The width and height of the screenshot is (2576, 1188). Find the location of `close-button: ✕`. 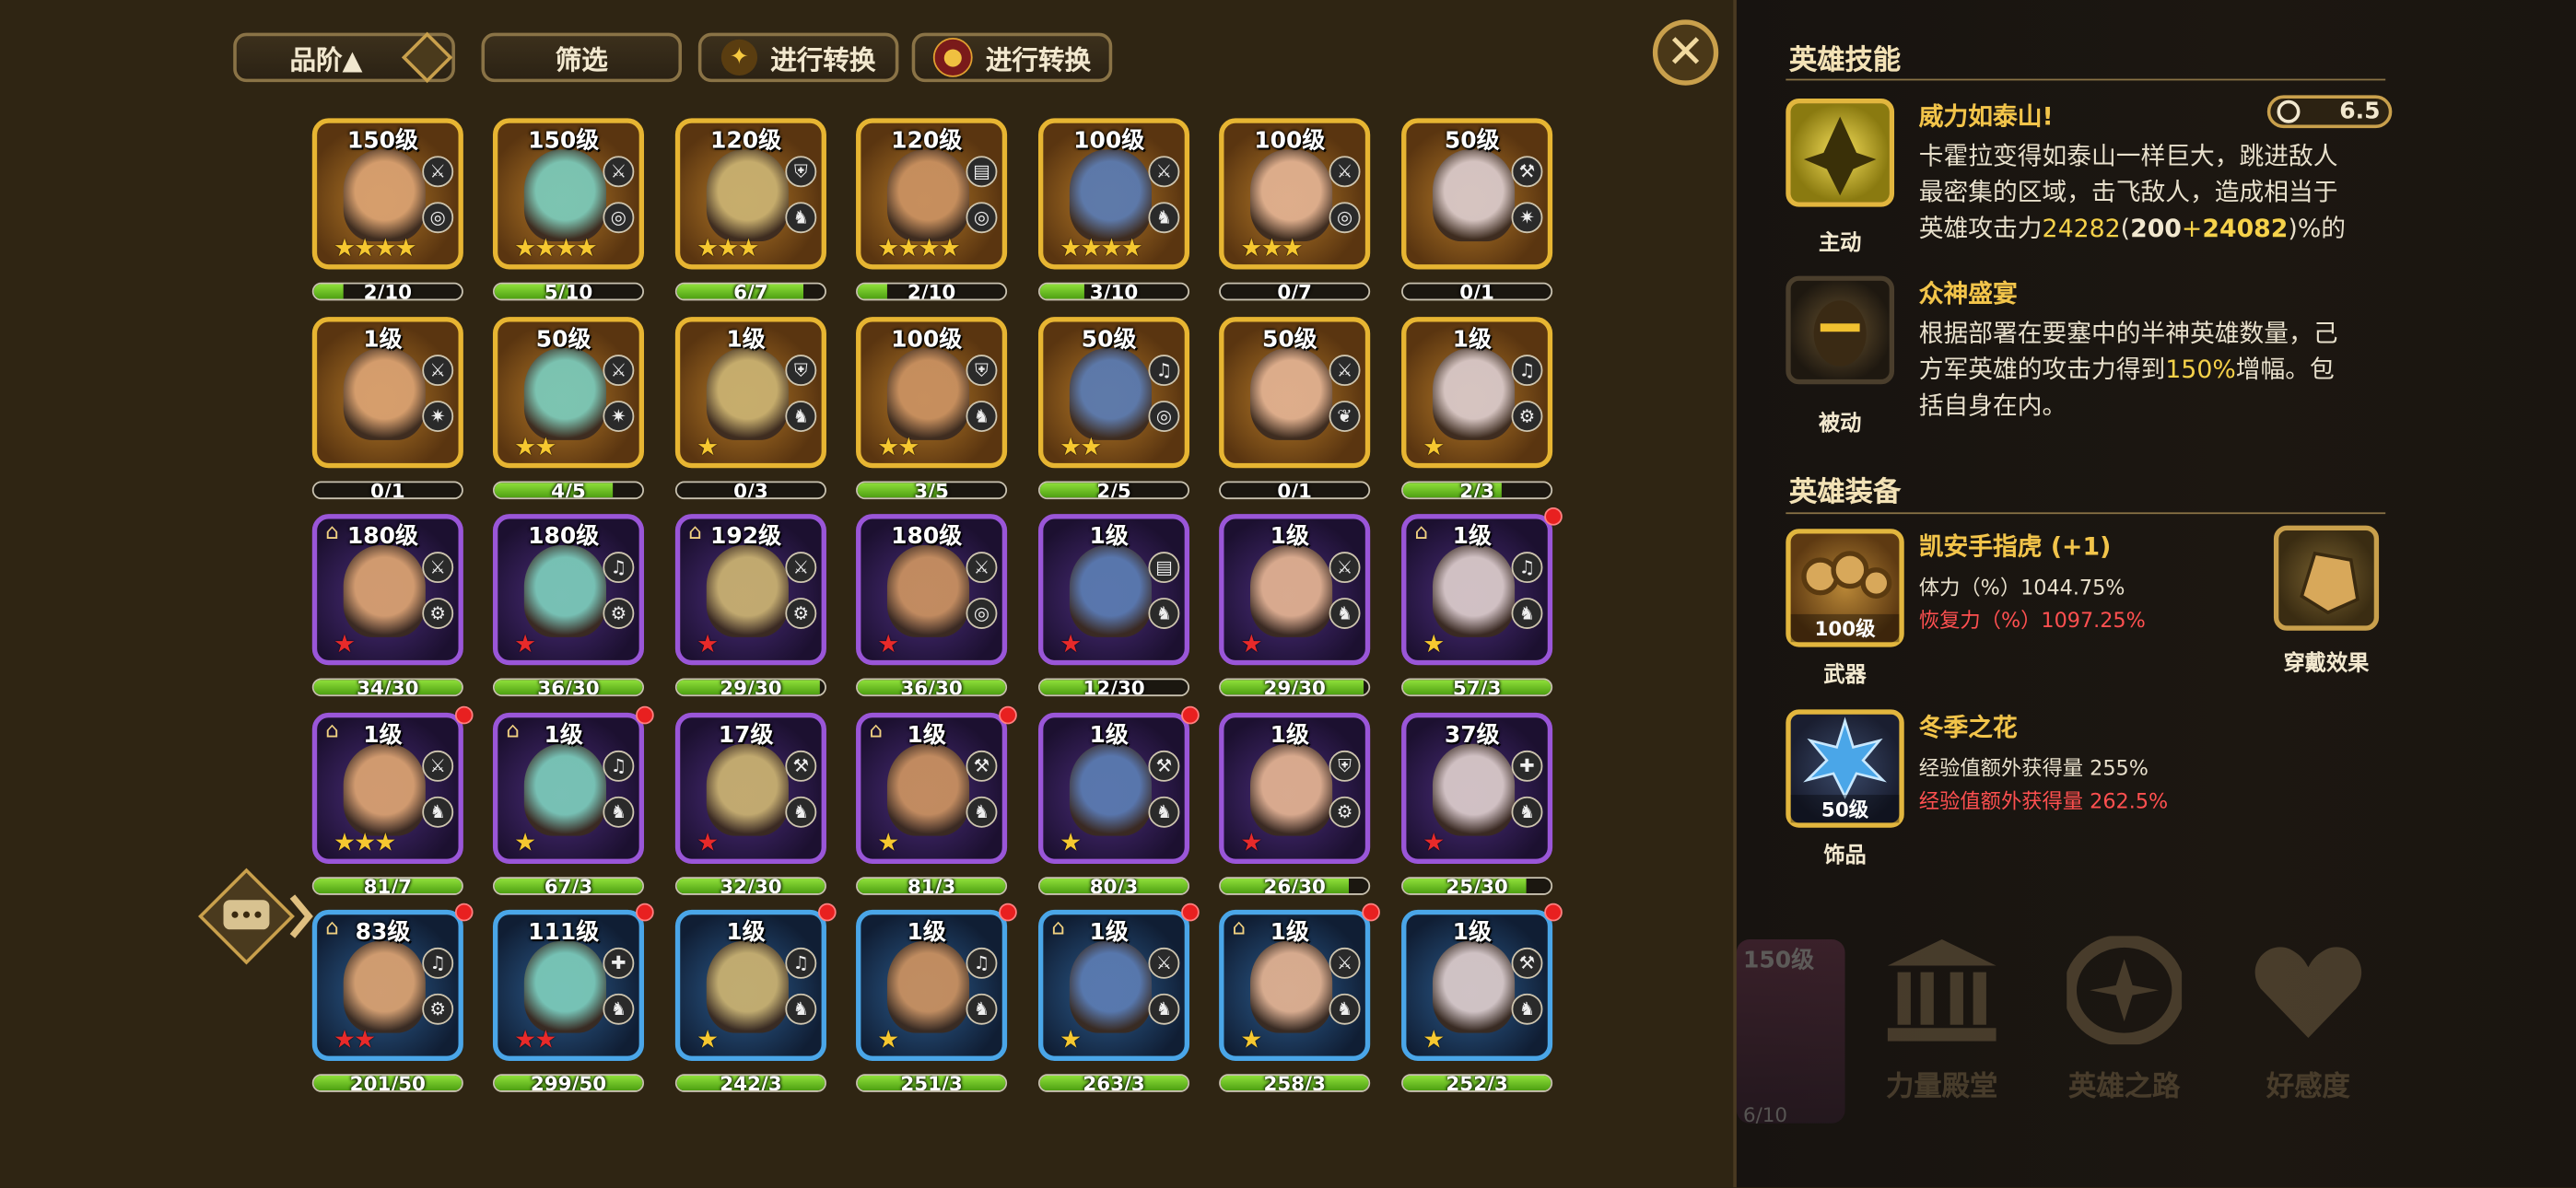

close-button: ✕ is located at coordinates (1685, 52).